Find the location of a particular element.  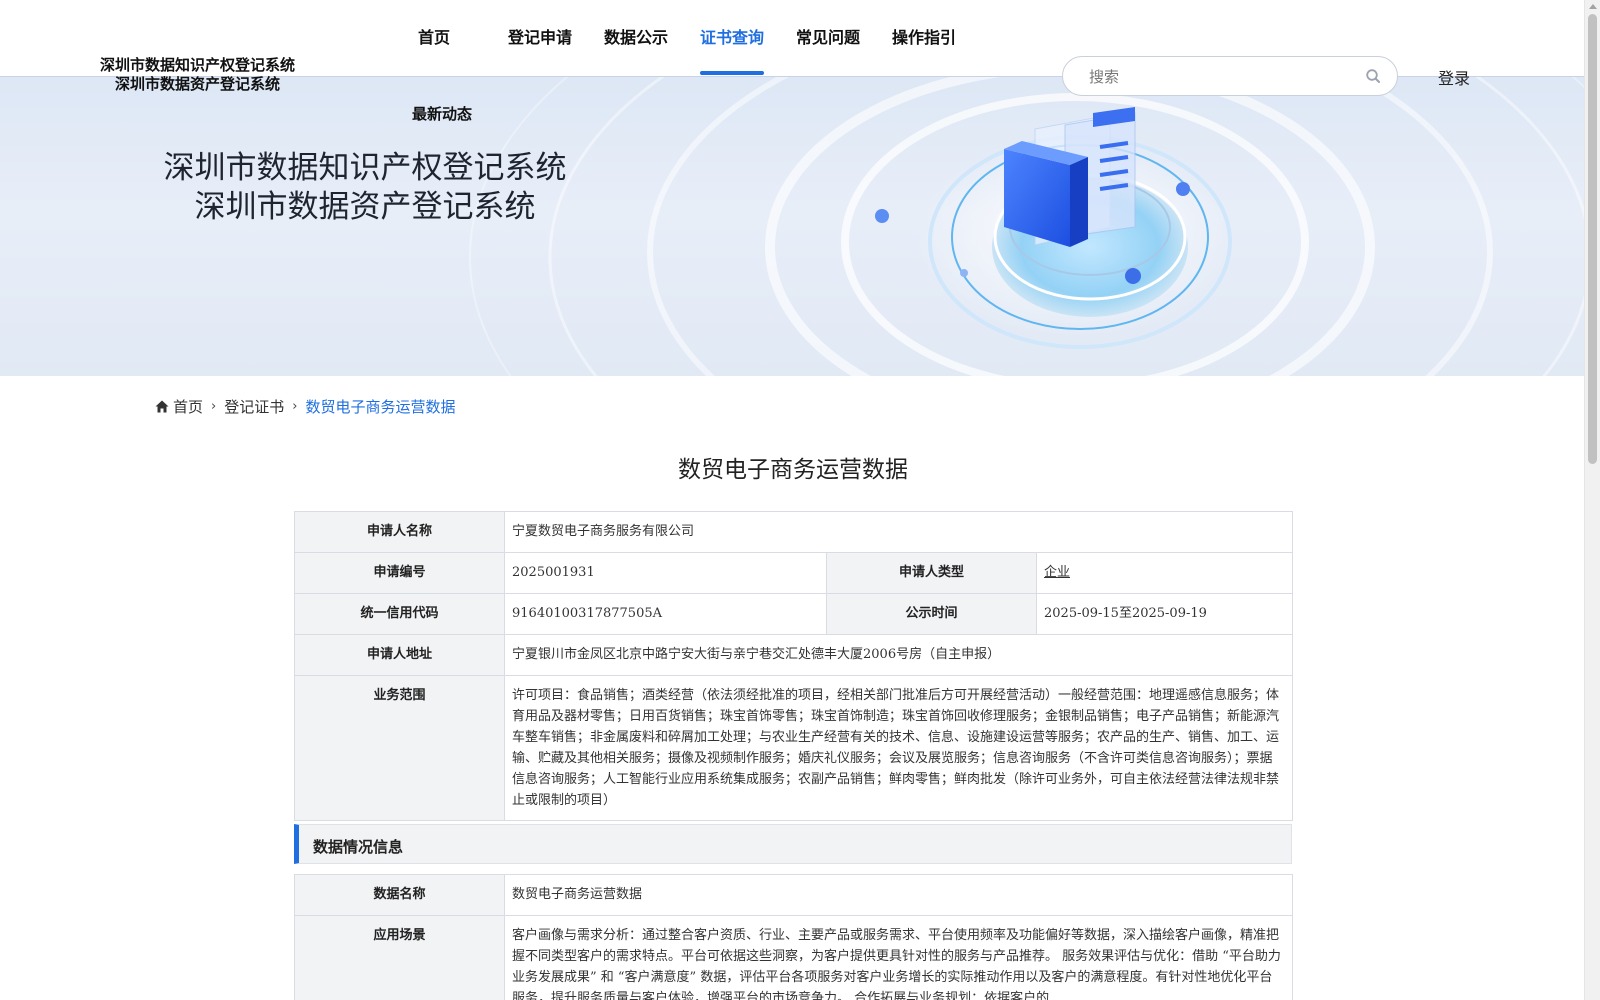

nav-home: 首页 is located at coordinates (434, 36).